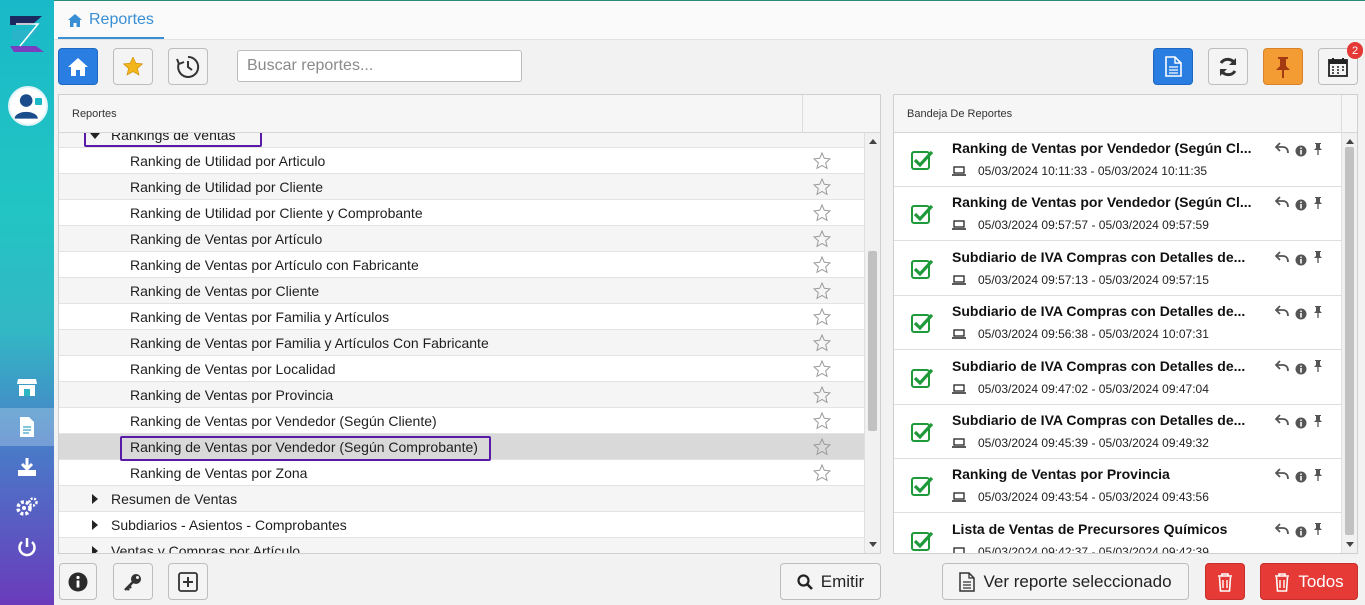 This screenshot has height=605, width=1365. Describe the element at coordinates (27, 547) in the screenshot. I see `logout-nav-button` at that location.